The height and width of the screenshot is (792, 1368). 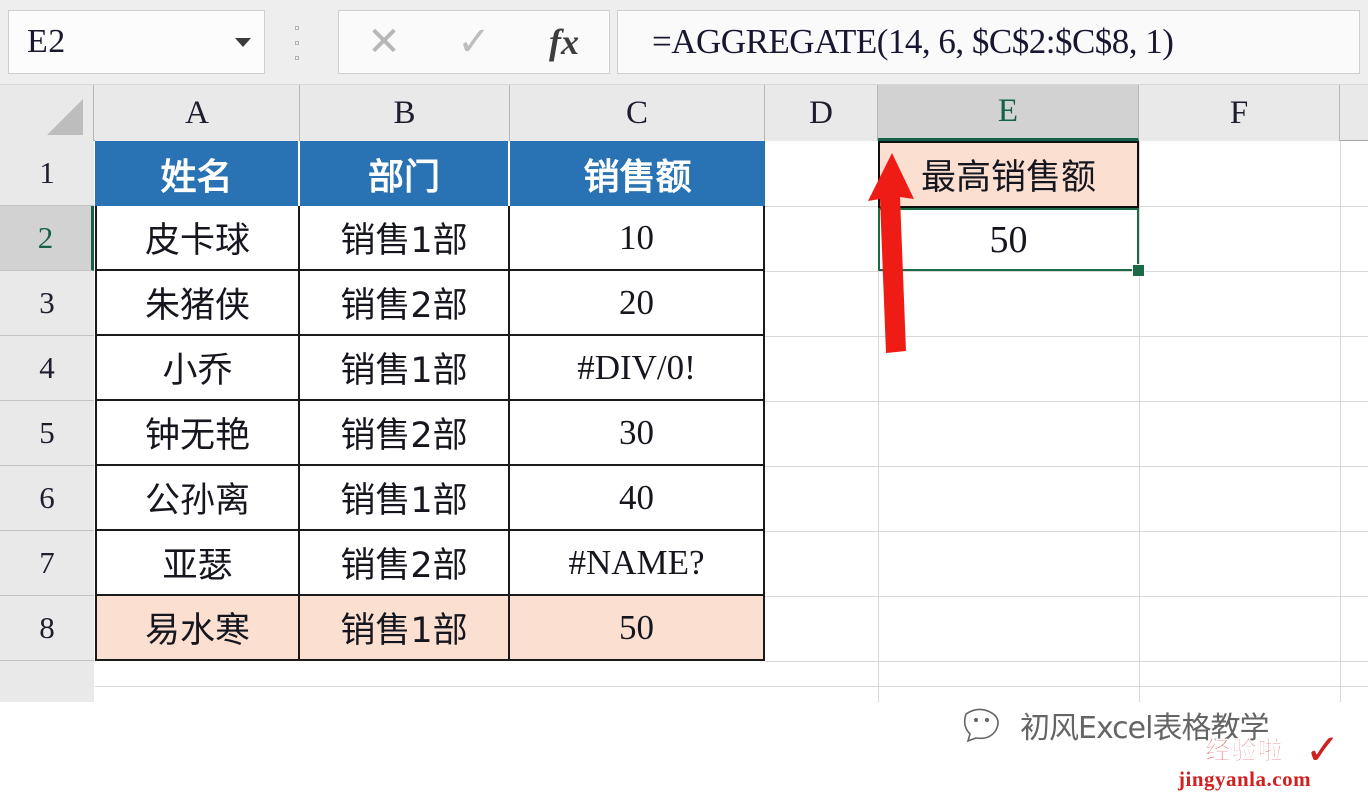 What do you see at coordinates (1239, 113) in the screenshot?
I see `column-header-f: F` at bounding box center [1239, 113].